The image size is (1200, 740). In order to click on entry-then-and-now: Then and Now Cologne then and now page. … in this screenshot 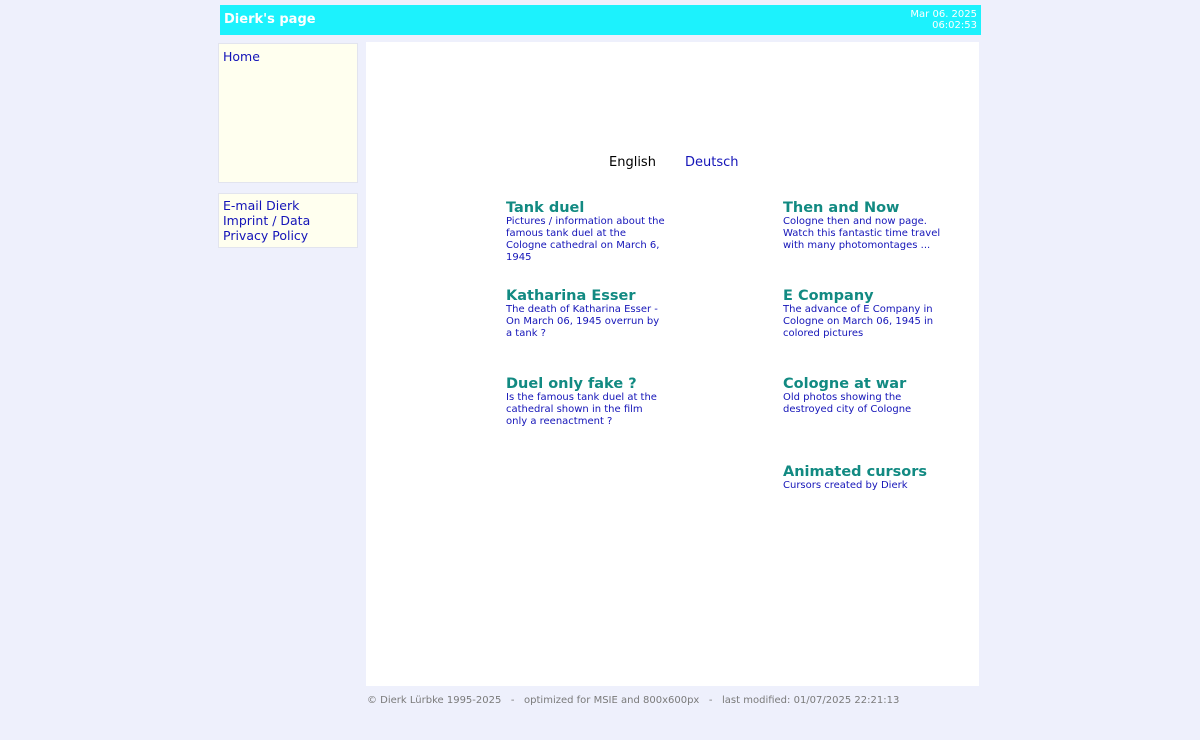, I will do `click(863, 226)`.